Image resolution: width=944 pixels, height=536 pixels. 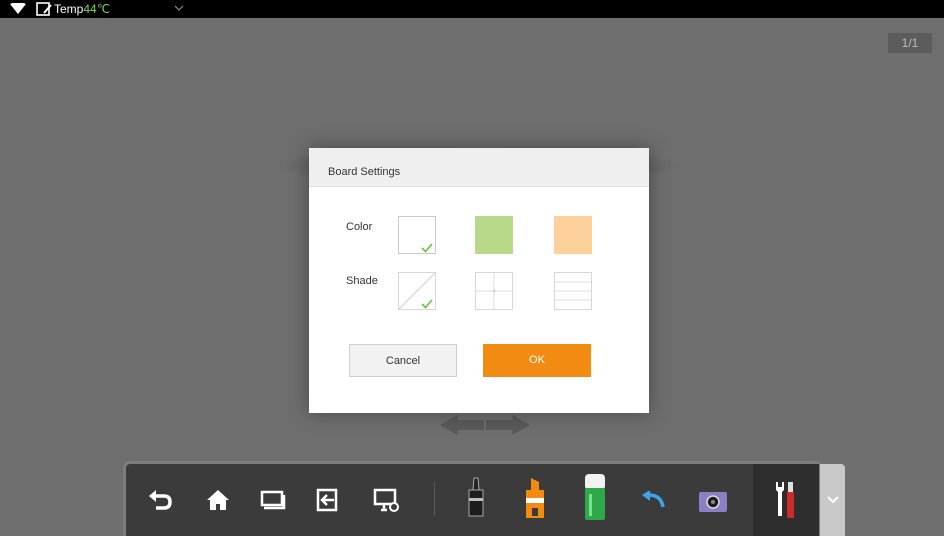 I want to click on temperature-readout: Temp44℃, so click(x=82, y=9).